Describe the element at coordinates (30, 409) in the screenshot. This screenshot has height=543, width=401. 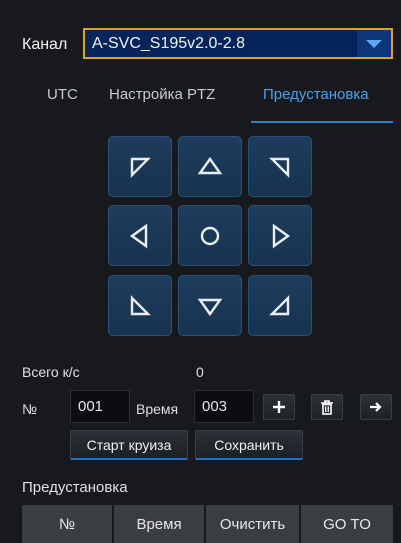
I see `number-label: №` at that location.